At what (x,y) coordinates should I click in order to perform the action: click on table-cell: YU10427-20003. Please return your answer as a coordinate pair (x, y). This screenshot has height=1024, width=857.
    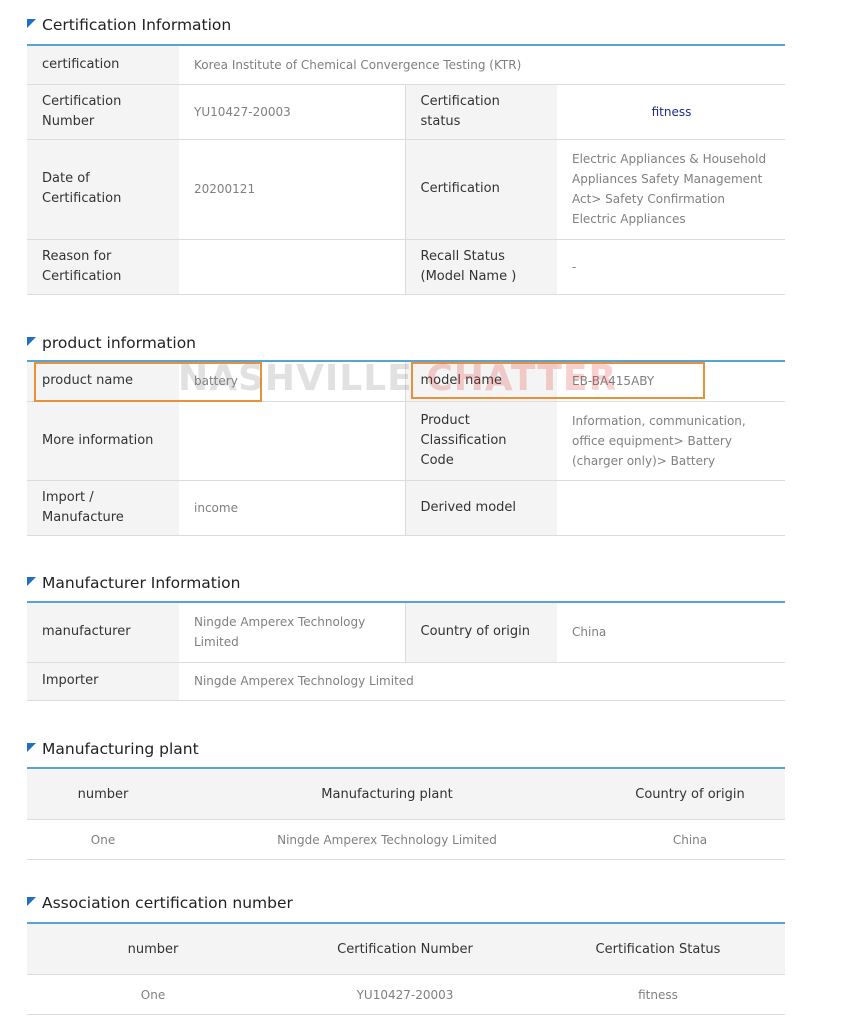
    Looking at the image, I should click on (405, 994).